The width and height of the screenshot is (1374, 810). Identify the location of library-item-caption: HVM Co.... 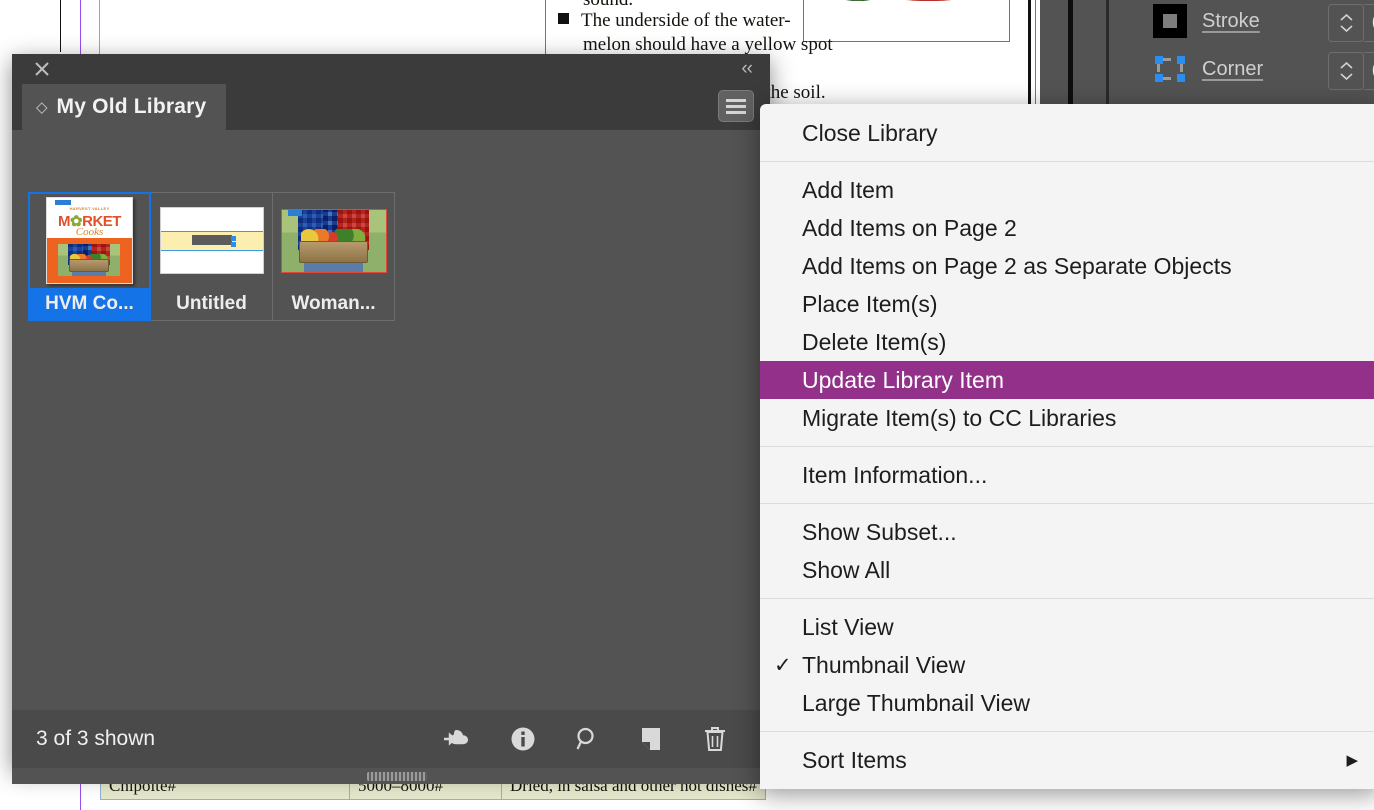
(89, 304).